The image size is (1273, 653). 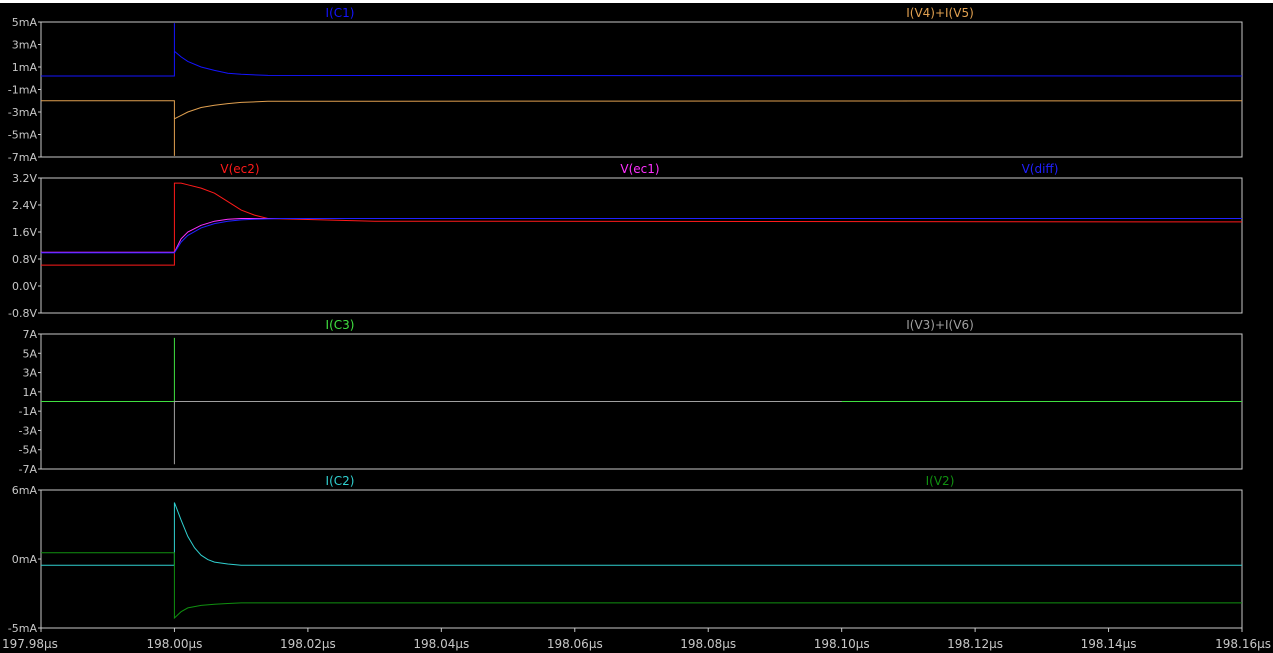 I want to click on pane-3-ytick-label: 3A, so click(x=29, y=373).